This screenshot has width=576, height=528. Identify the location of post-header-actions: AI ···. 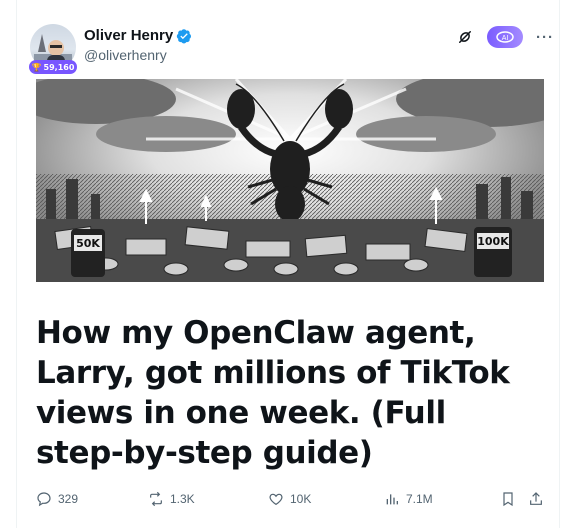
(505, 37).